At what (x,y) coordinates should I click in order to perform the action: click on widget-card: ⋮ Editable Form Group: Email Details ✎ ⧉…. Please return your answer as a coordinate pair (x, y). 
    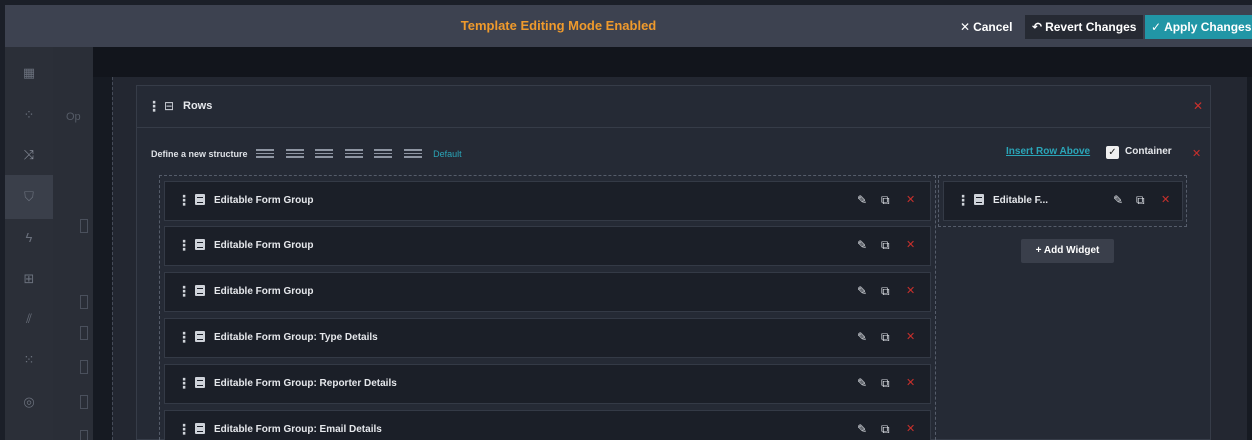
    Looking at the image, I should click on (547, 425).